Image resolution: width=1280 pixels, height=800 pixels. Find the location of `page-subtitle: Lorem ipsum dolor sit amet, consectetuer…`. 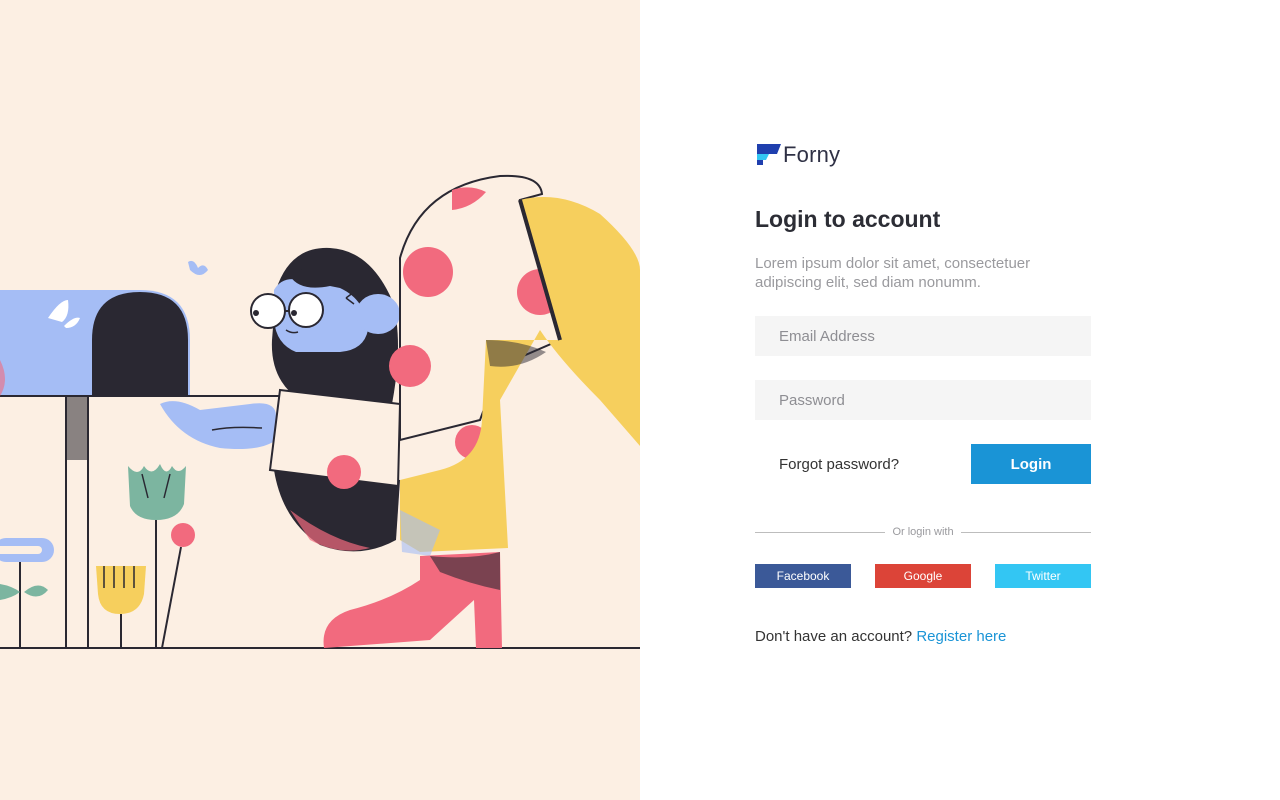

page-subtitle: Lorem ipsum dolor sit amet, consectetuer… is located at coordinates (893, 273).